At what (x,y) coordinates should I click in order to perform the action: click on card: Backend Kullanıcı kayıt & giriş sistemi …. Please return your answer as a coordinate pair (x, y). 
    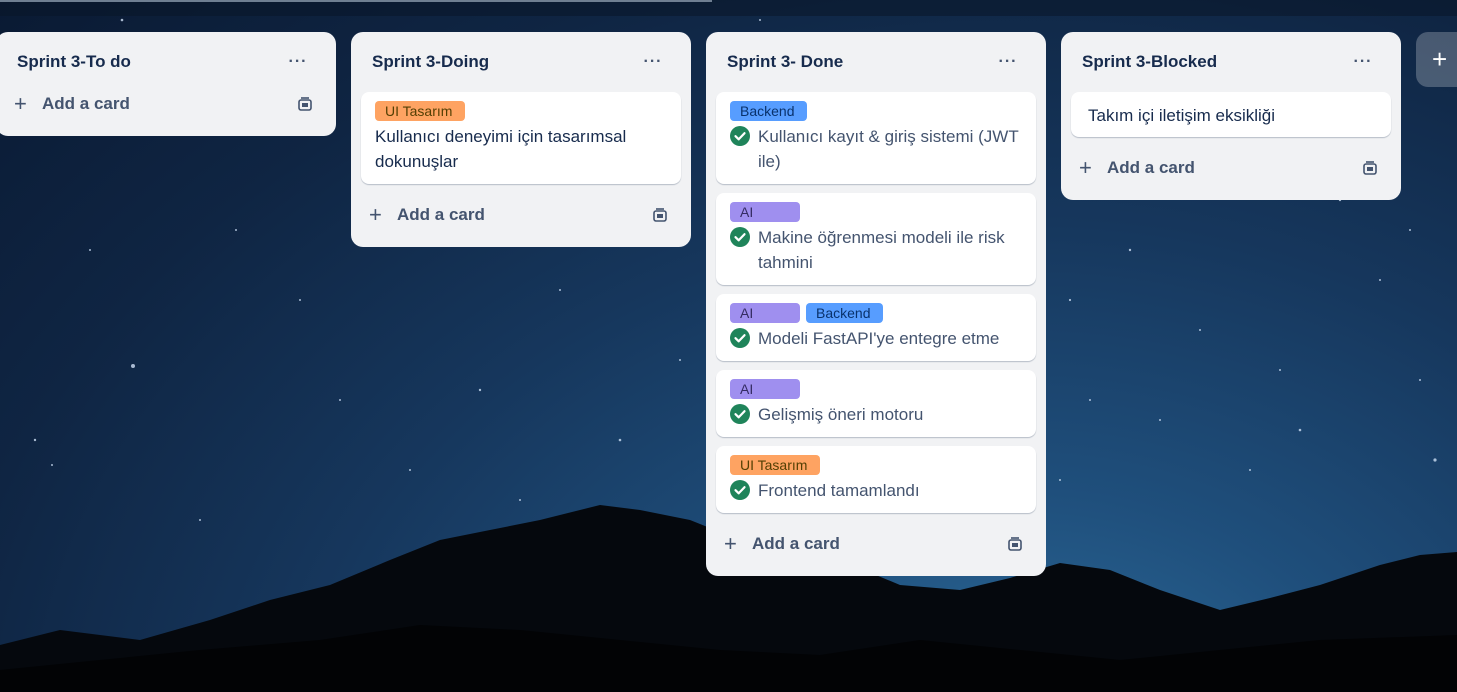
    Looking at the image, I should click on (876, 138).